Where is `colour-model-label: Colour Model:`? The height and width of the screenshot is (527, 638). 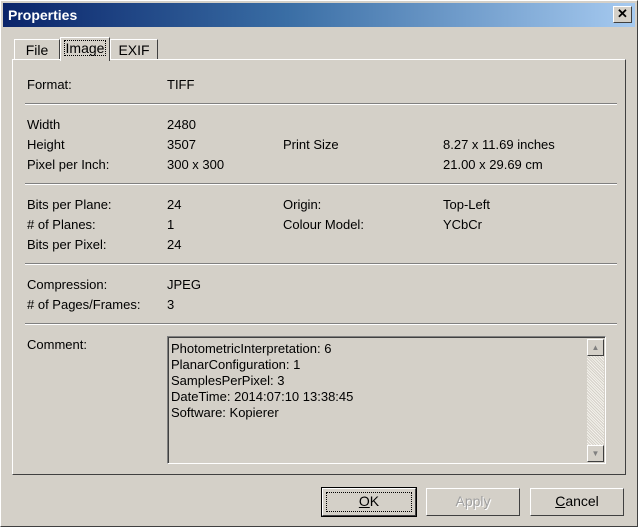 colour-model-label: Colour Model: is located at coordinates (323, 224).